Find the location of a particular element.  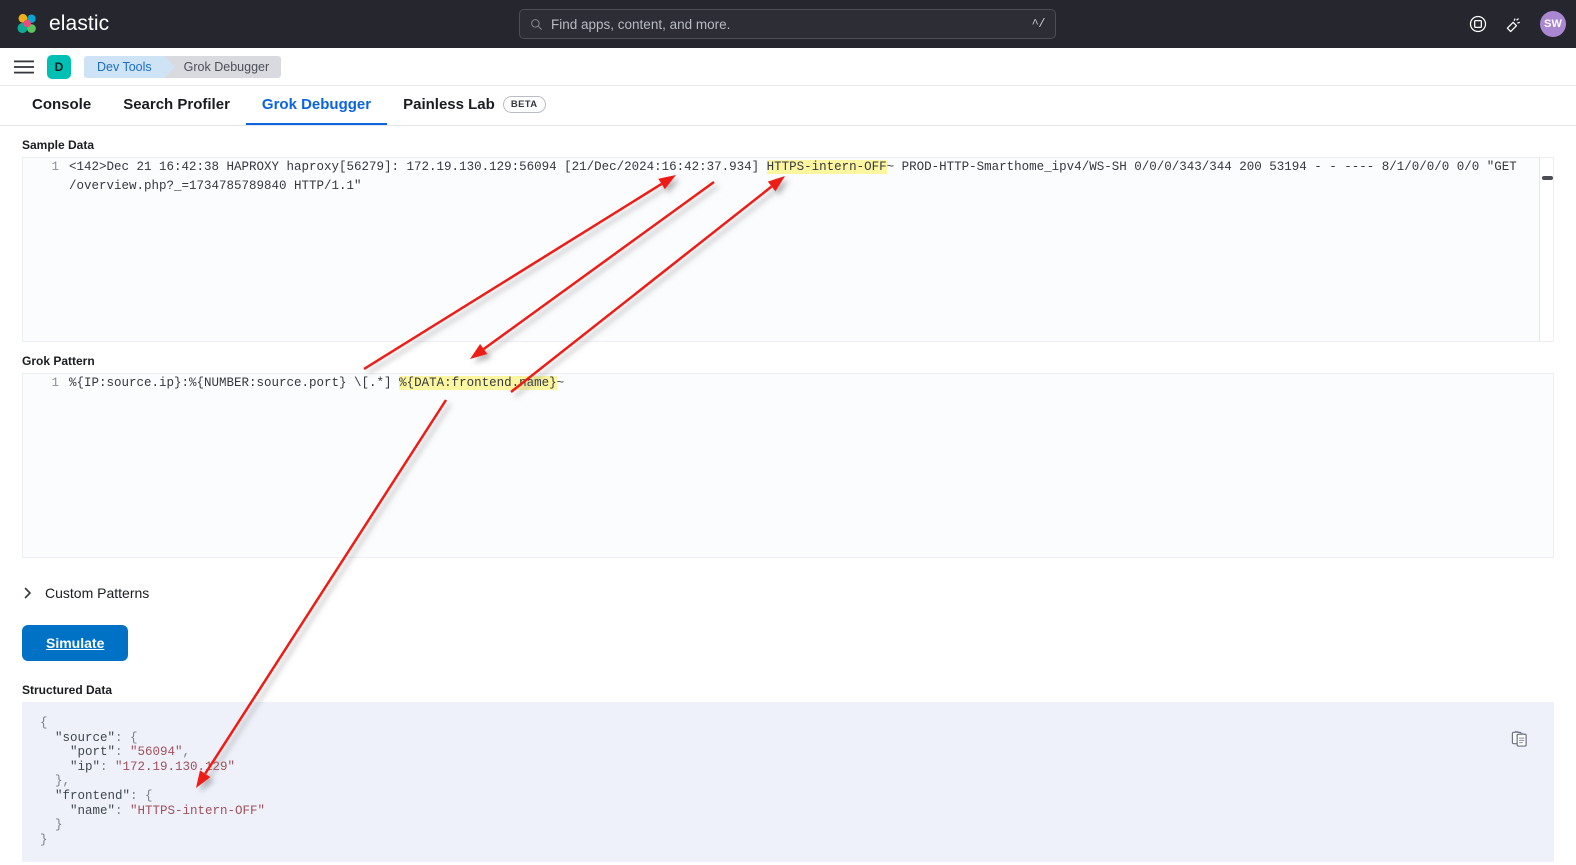

simulate-button: Simulate is located at coordinates (75, 643).